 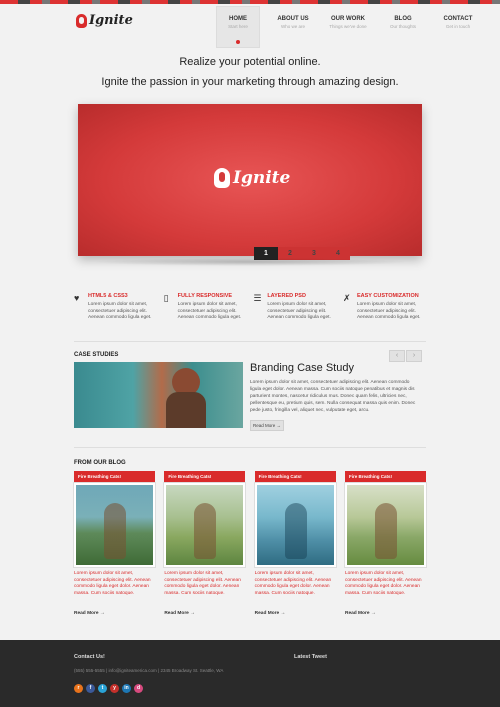 I want to click on nav-item-about: ABOUT US Who we are, so click(x=293, y=27).